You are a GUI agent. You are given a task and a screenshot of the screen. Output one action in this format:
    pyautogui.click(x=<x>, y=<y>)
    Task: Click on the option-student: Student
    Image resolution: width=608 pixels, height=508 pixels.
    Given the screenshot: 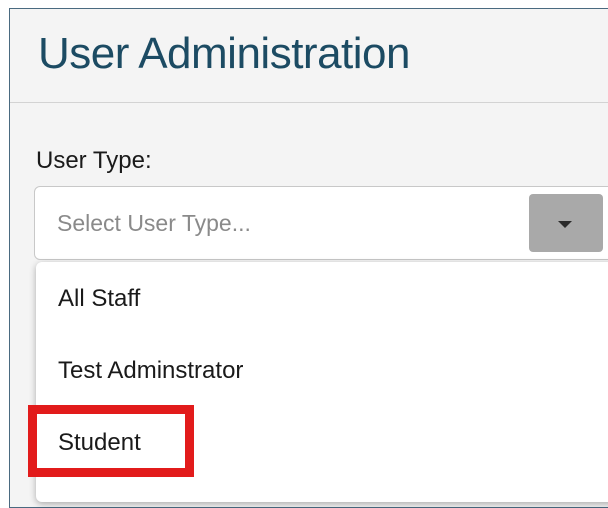 What is the action you would take?
    pyautogui.click(x=99, y=443)
    